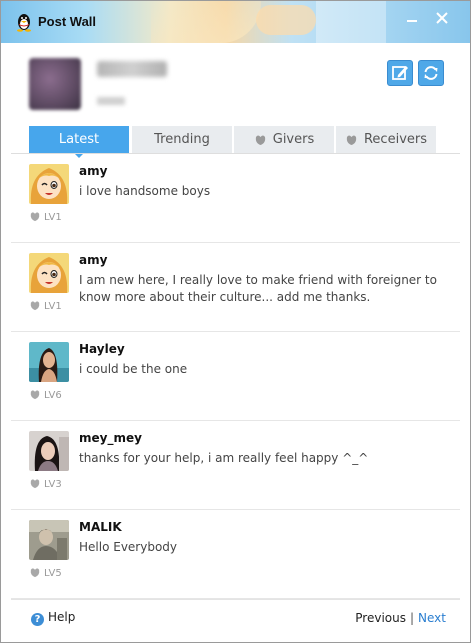 The height and width of the screenshot is (643, 471). I want to click on tab-givers: Givers, so click(284, 139).